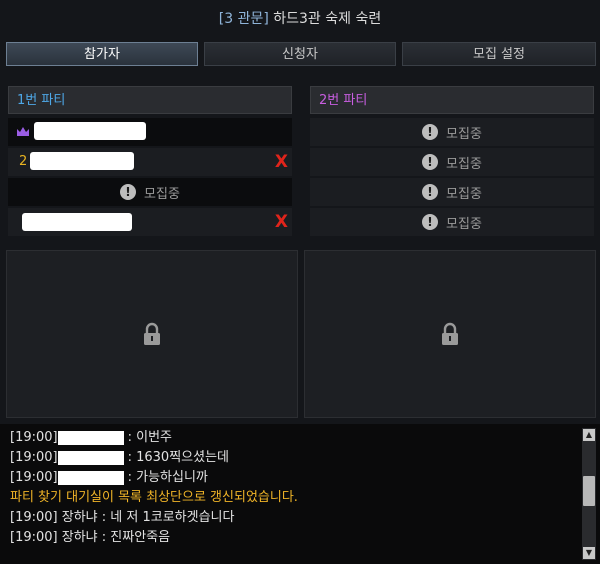 The height and width of the screenshot is (564, 600). I want to click on slot-number: 2, so click(23, 161).